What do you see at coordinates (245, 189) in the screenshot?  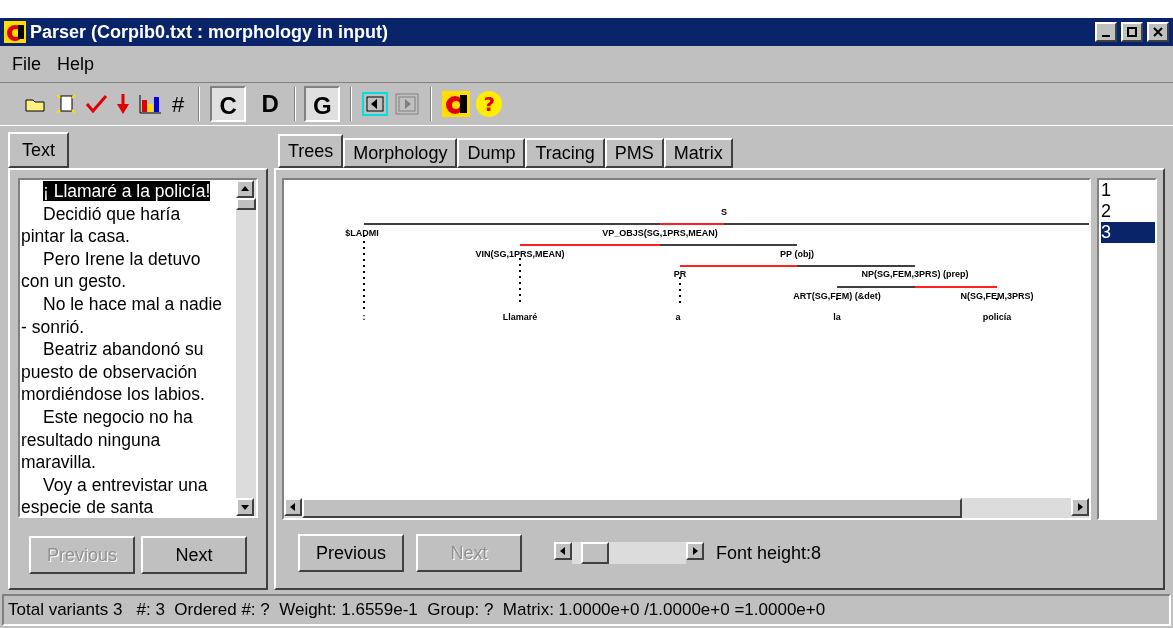 I see `scroll-up-button` at bounding box center [245, 189].